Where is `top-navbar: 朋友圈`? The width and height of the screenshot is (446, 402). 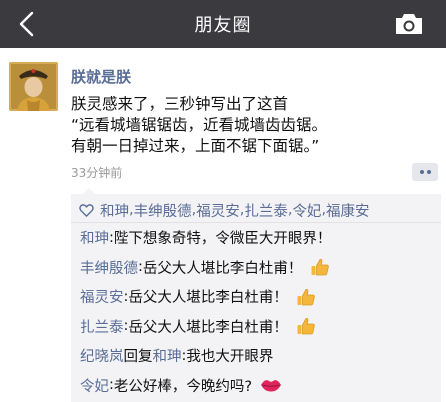
top-navbar: 朋友圈 is located at coordinates (223, 24).